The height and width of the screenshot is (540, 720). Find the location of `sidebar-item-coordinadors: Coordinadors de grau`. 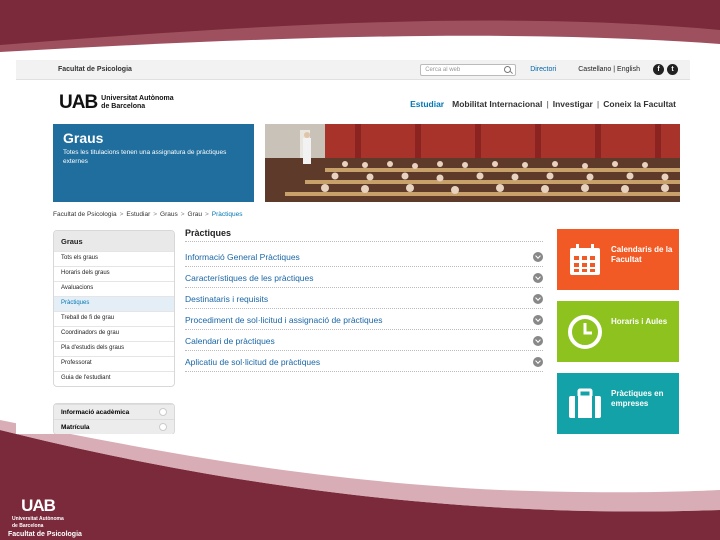

sidebar-item-coordinadors: Coordinadors de grau is located at coordinates (114, 333).